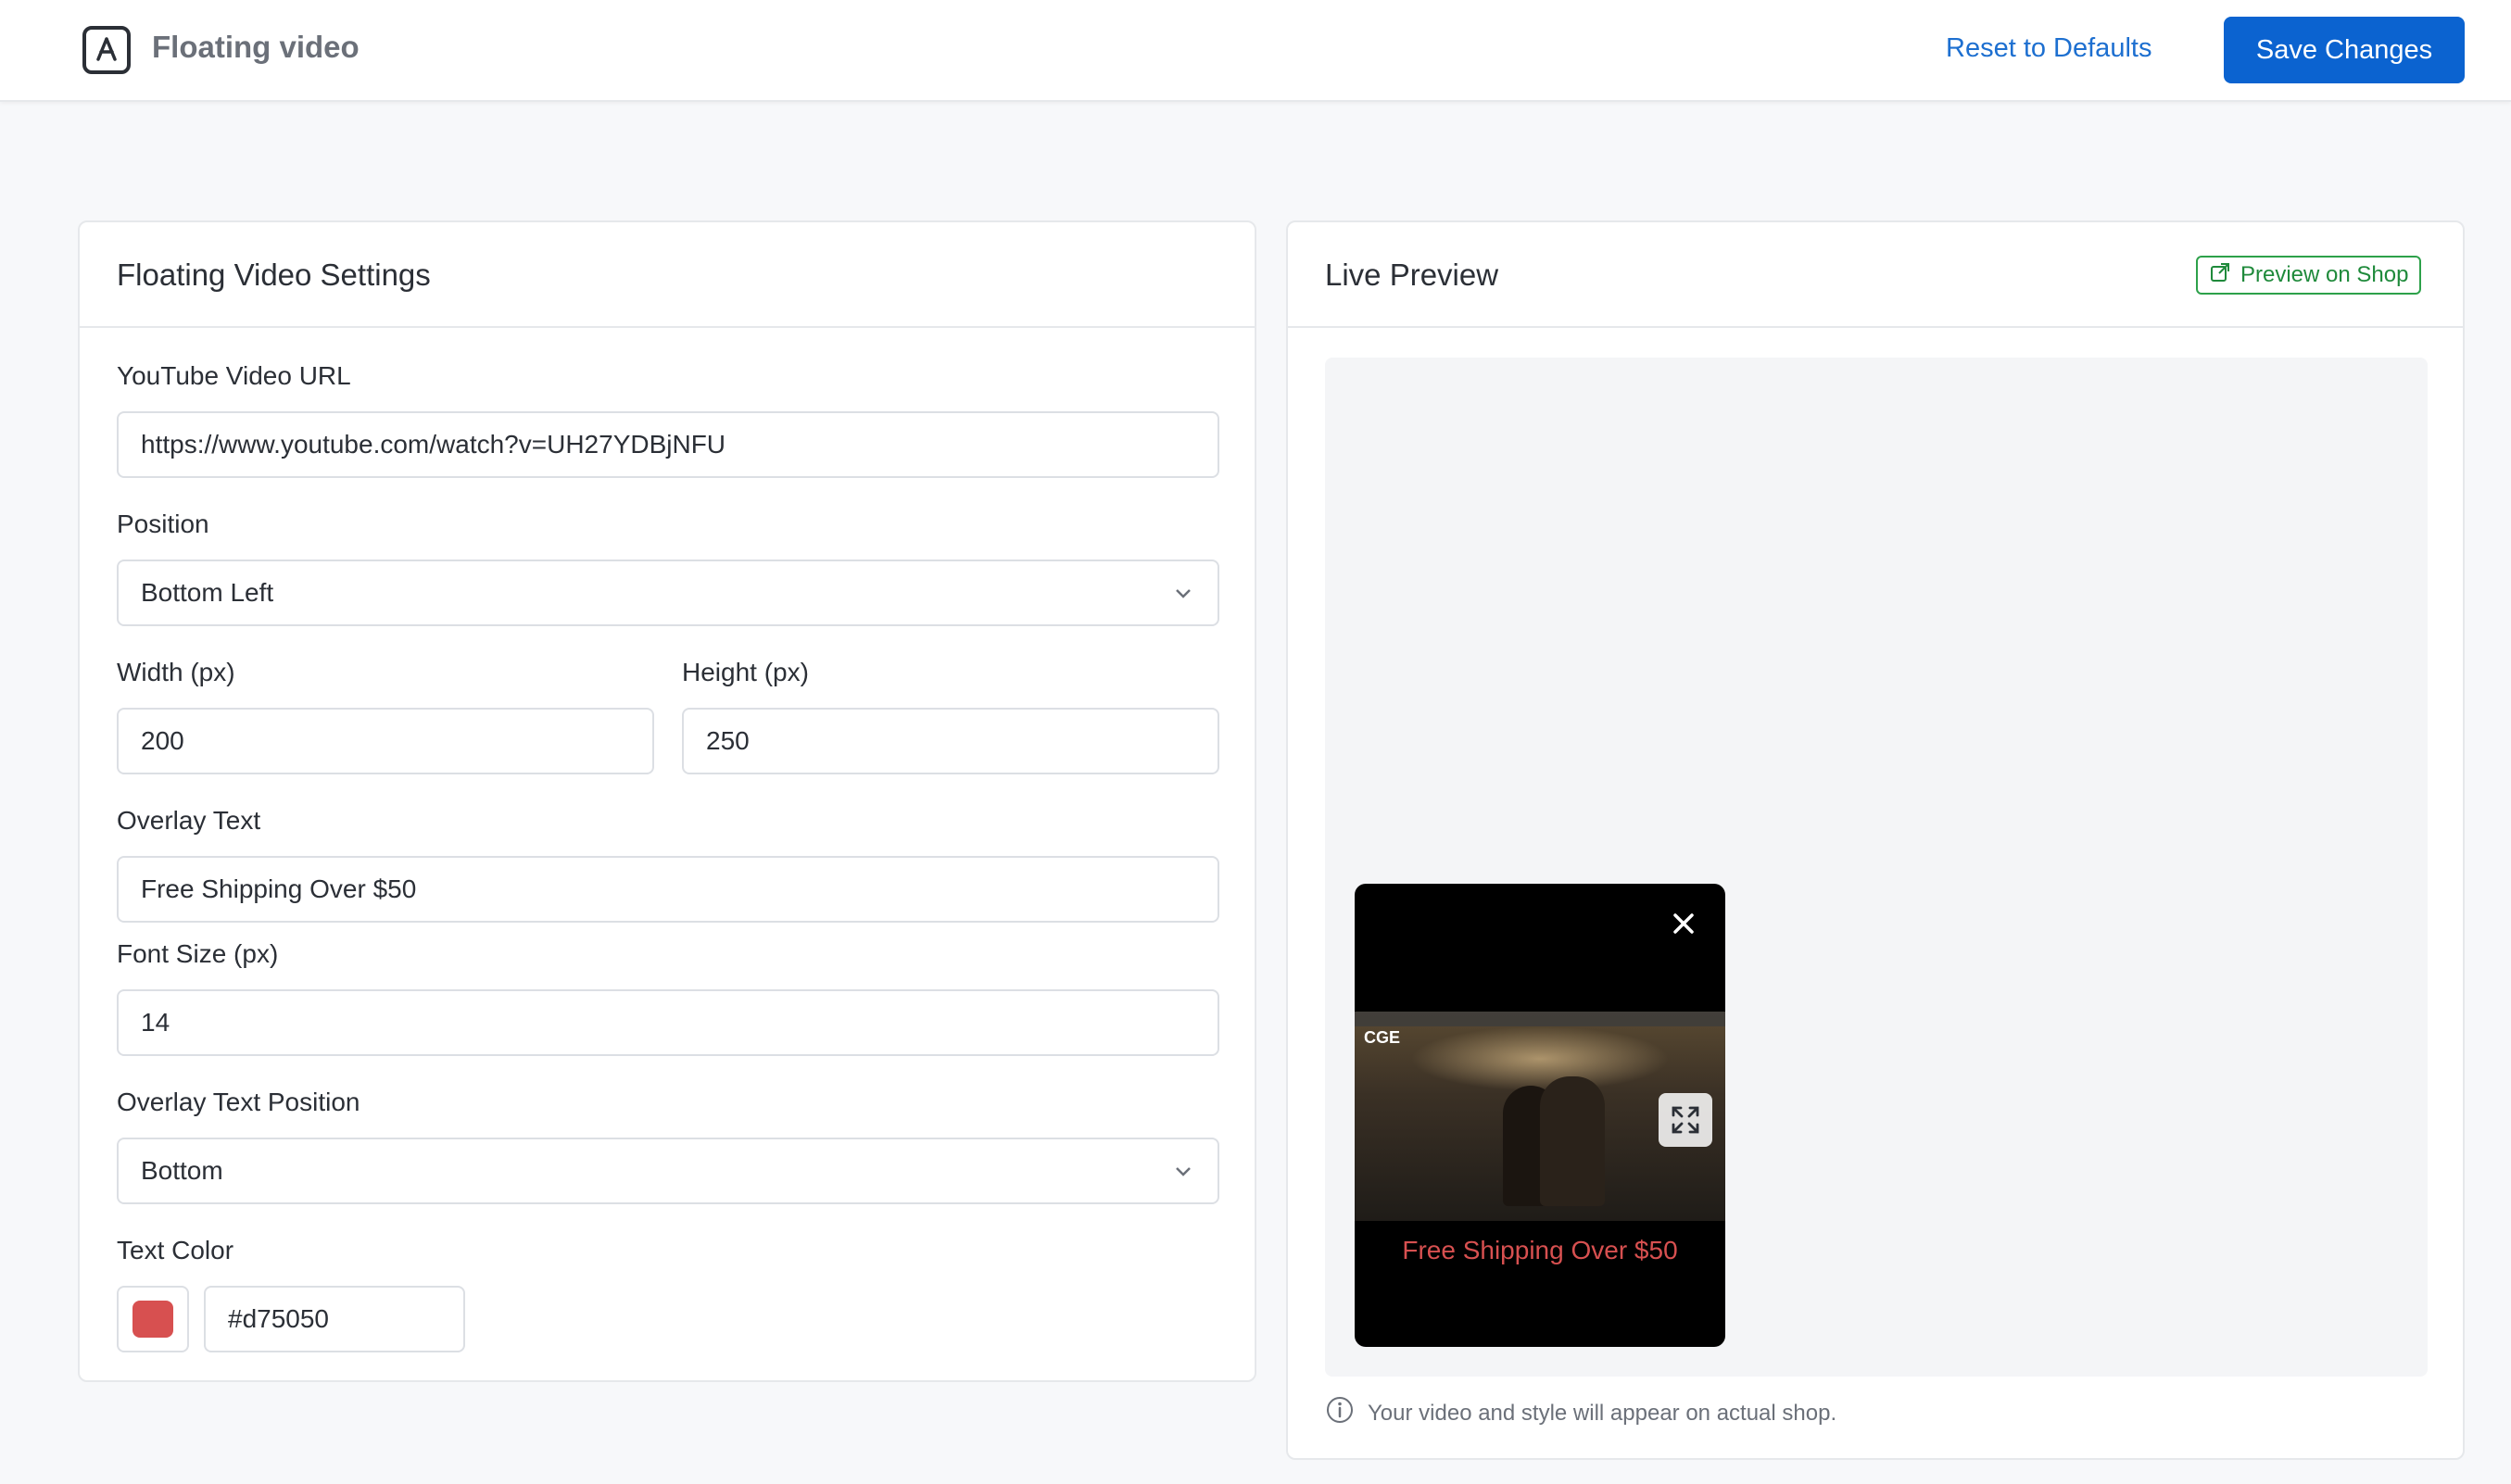  I want to click on expand-icon, so click(1686, 1120).